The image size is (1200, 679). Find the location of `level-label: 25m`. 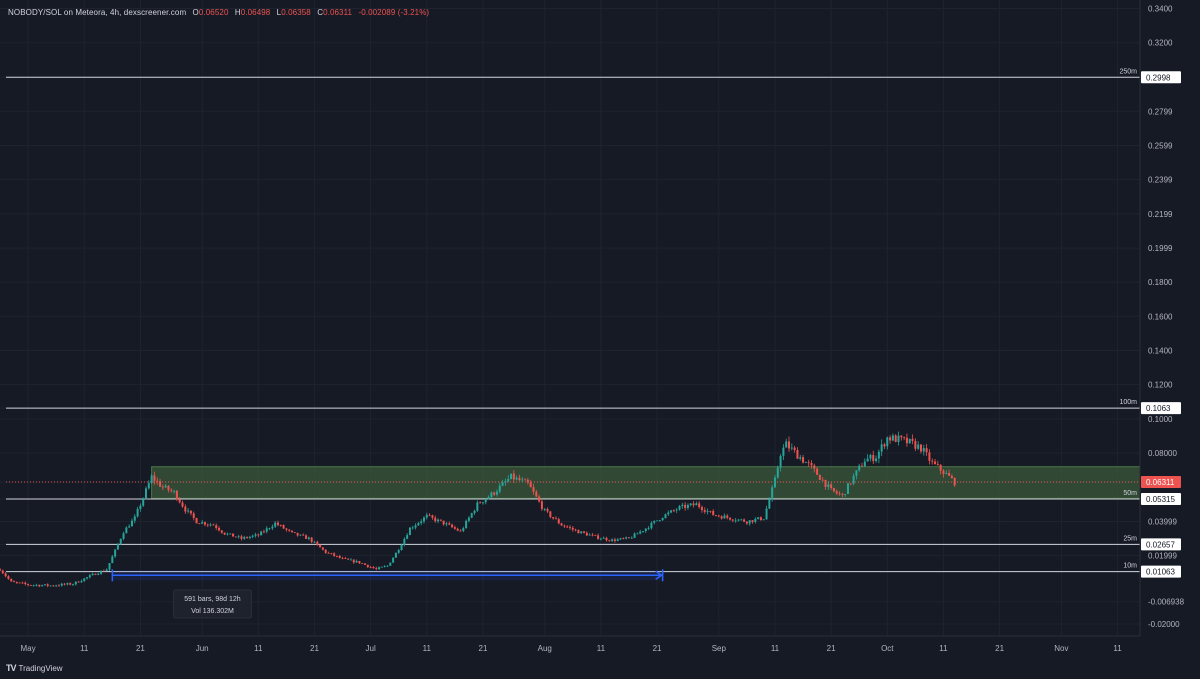

level-label: 25m is located at coordinates (1130, 538).